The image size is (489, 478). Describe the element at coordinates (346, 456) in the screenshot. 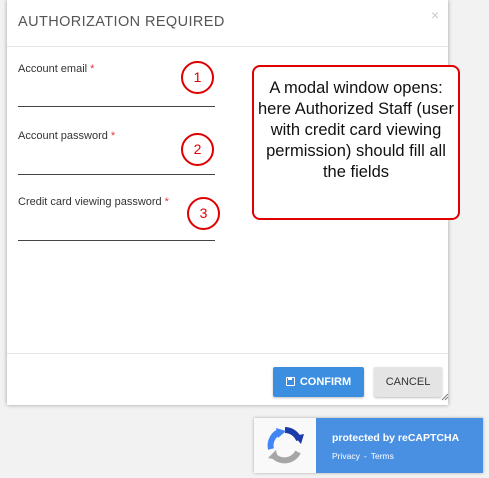

I see `privacy-link: Privacy` at that location.